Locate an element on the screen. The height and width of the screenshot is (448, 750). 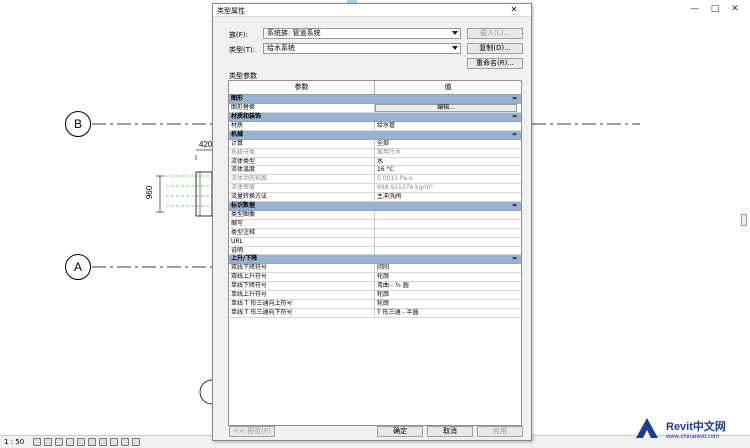
window-controls: — □ ✕ is located at coordinates (715, 9).